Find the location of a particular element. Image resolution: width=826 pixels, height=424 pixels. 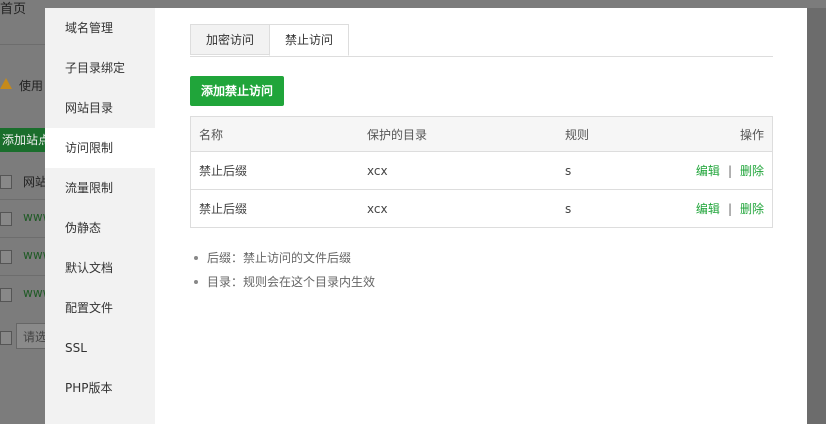

sidebar-item-php-version: PHP版本 is located at coordinates (100, 388).